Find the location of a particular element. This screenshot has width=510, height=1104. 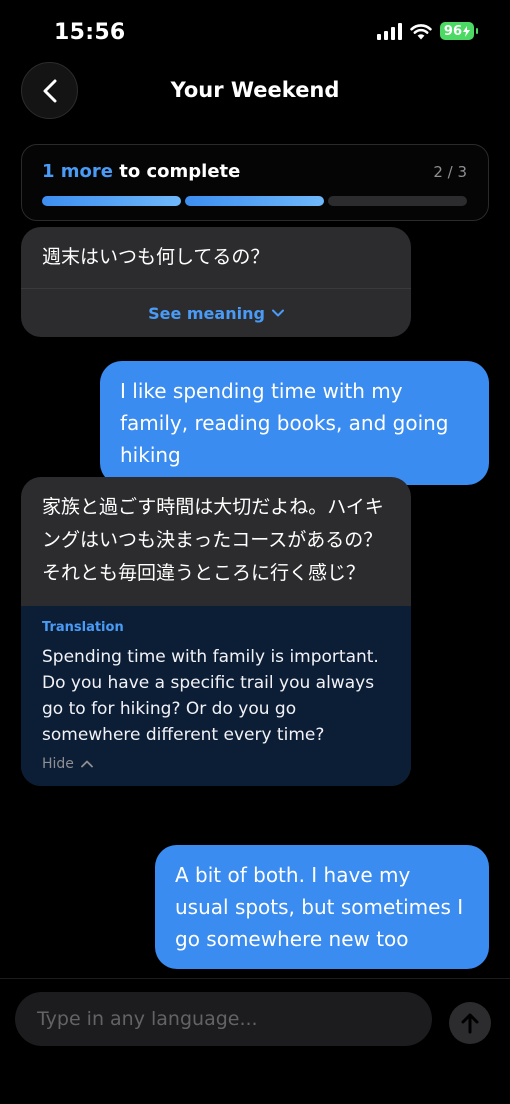

hide-translation-button: Hide is located at coordinates (216, 764).